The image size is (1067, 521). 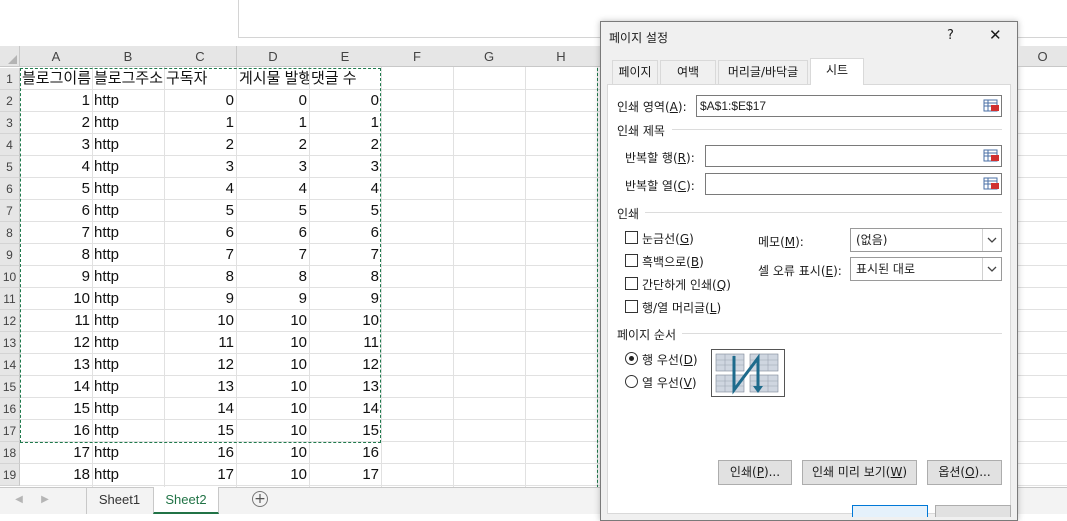 What do you see at coordinates (635, 72) in the screenshot?
I see `tab-page: 페이지` at bounding box center [635, 72].